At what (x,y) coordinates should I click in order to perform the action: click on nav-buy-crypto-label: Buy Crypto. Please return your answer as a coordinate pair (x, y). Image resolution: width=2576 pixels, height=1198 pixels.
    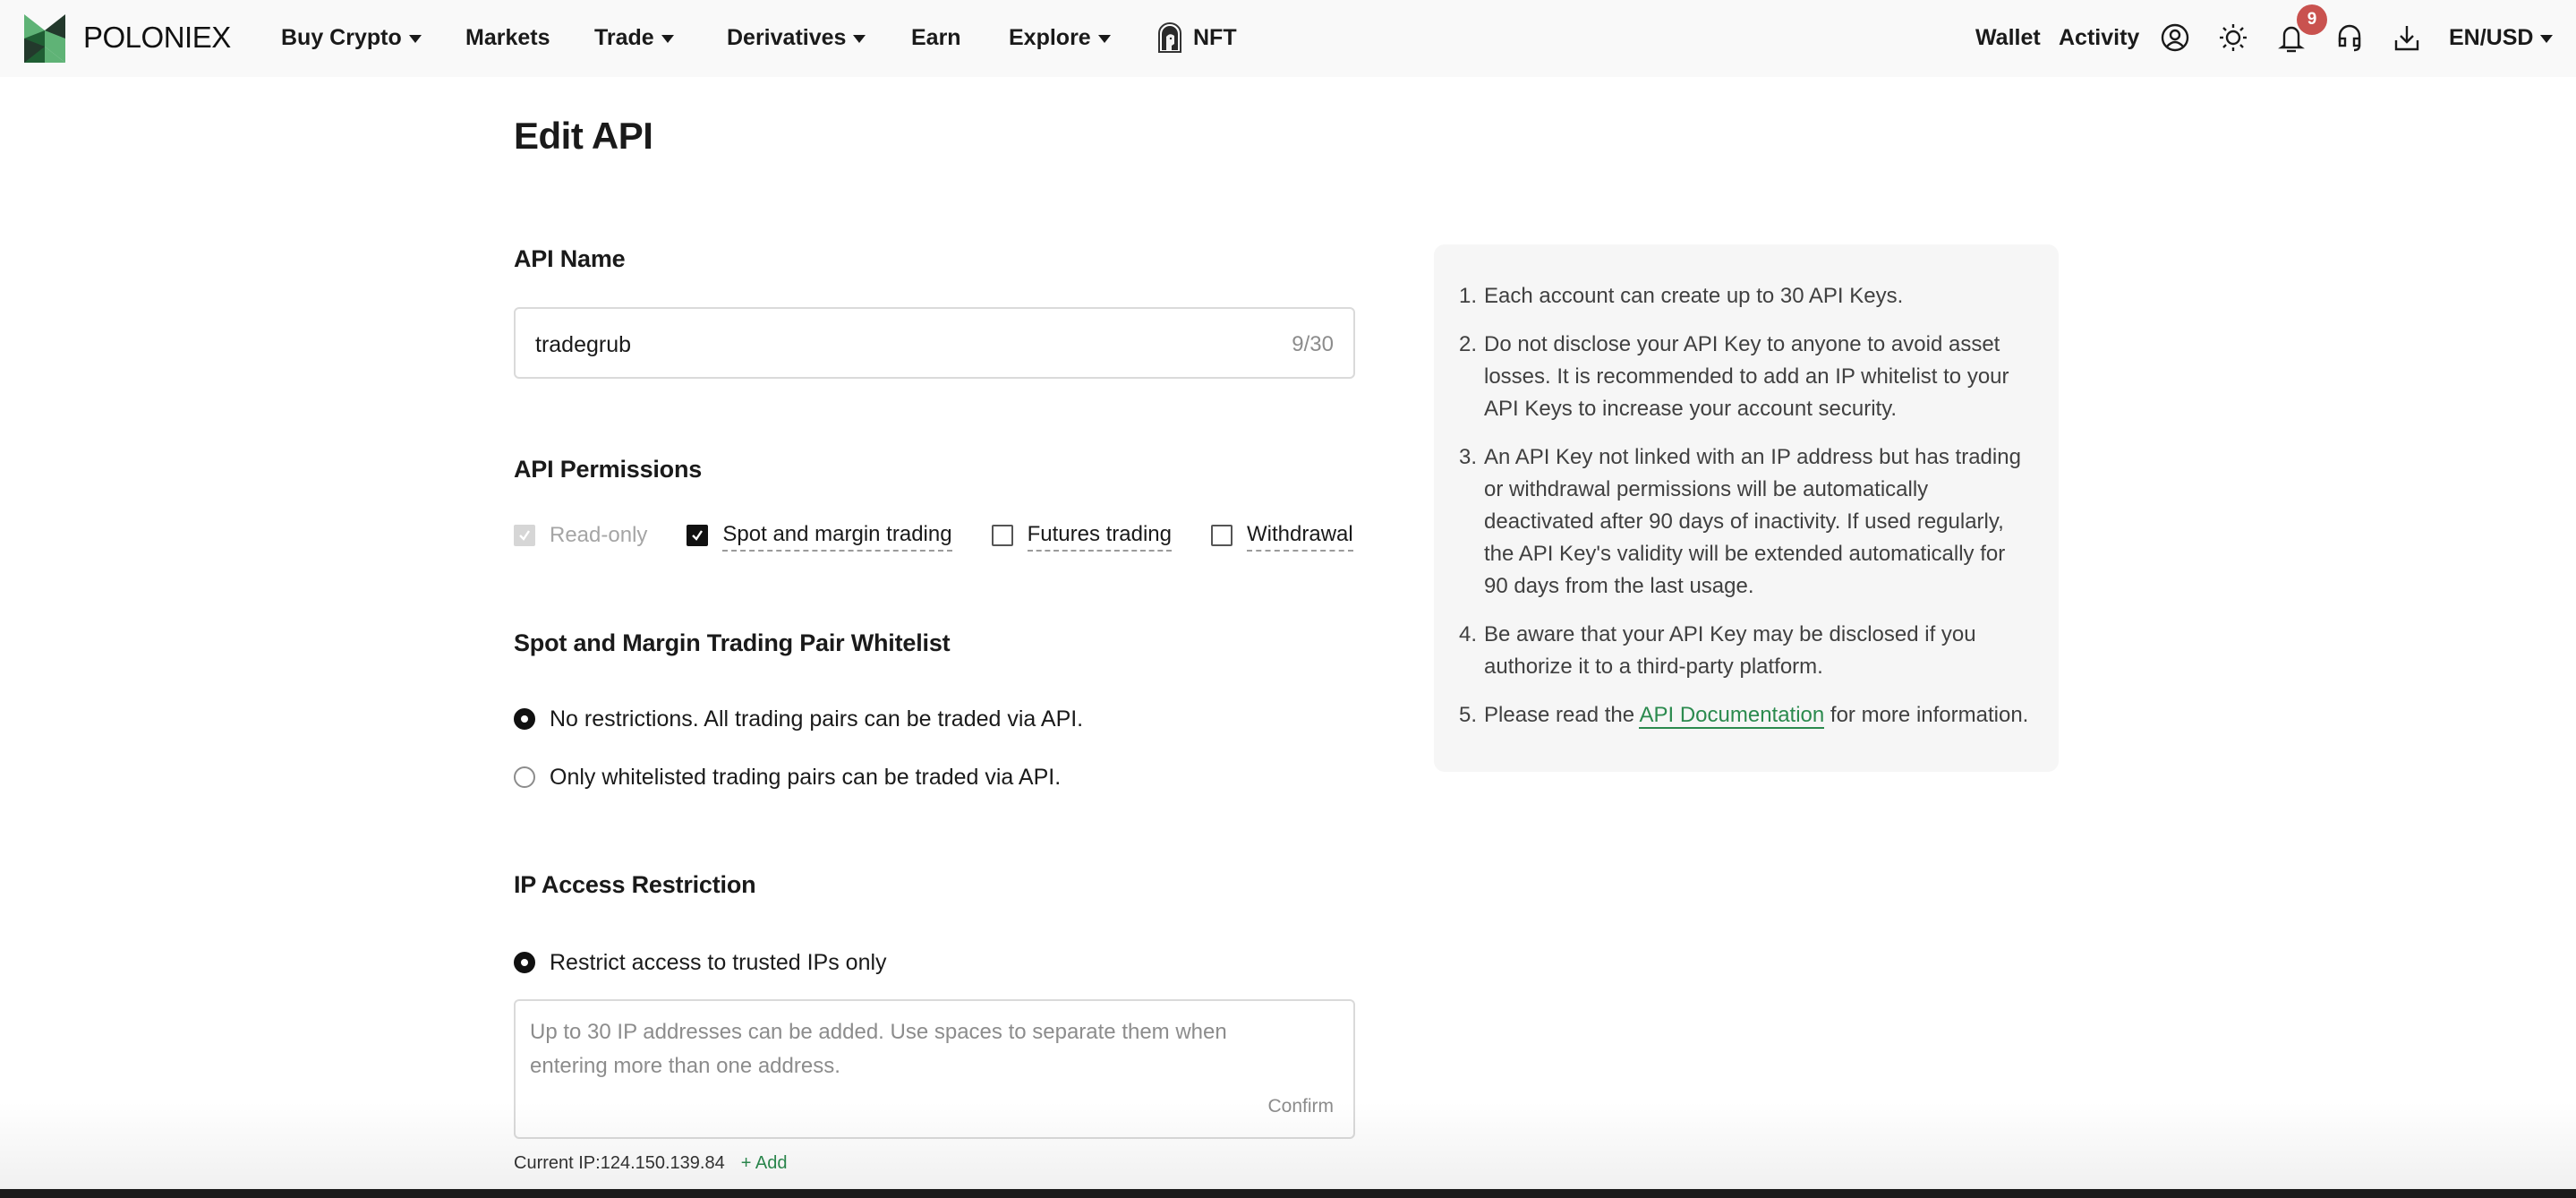
    Looking at the image, I should click on (341, 37).